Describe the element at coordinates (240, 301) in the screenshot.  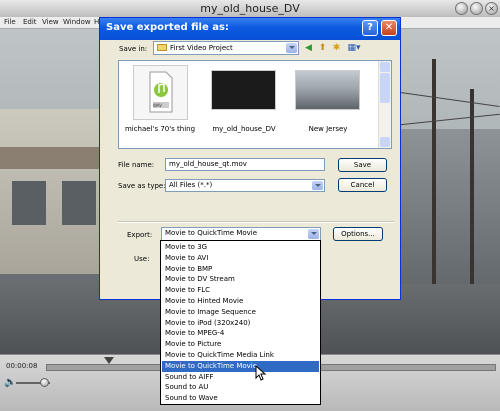
I see `export-option-item: Movie to Hinted Movie` at that location.